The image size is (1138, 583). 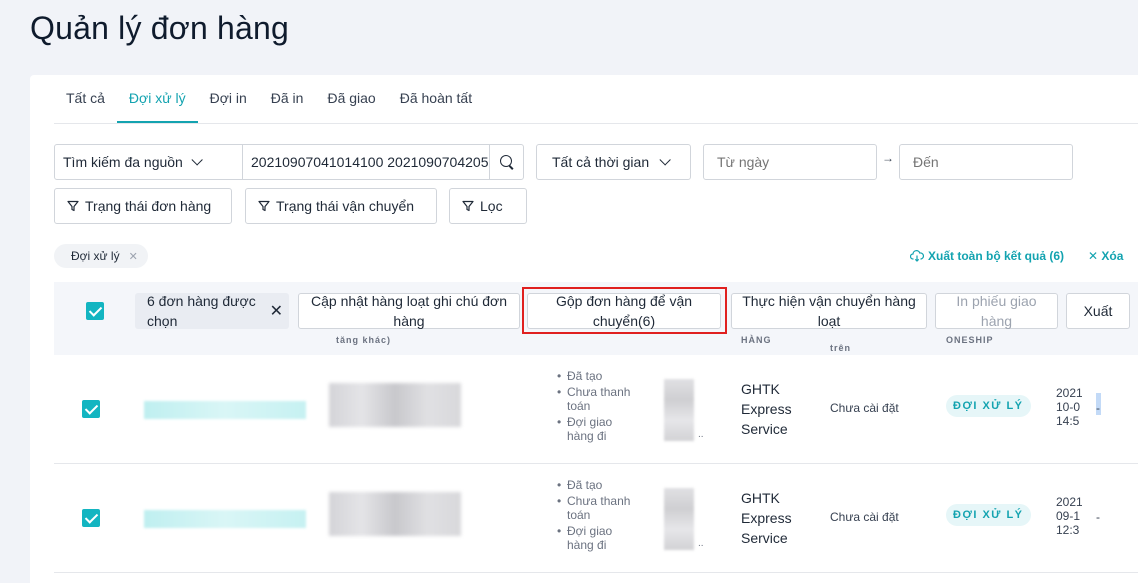 What do you see at coordinates (228, 99) in the screenshot?
I see `tab-waiting-print: Đợi in` at bounding box center [228, 99].